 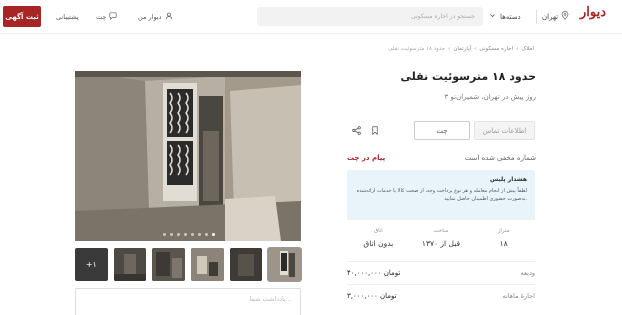 What do you see at coordinates (500, 158) in the screenshot?
I see `hidden-number-text: شماره مخفی شده است` at bounding box center [500, 158].